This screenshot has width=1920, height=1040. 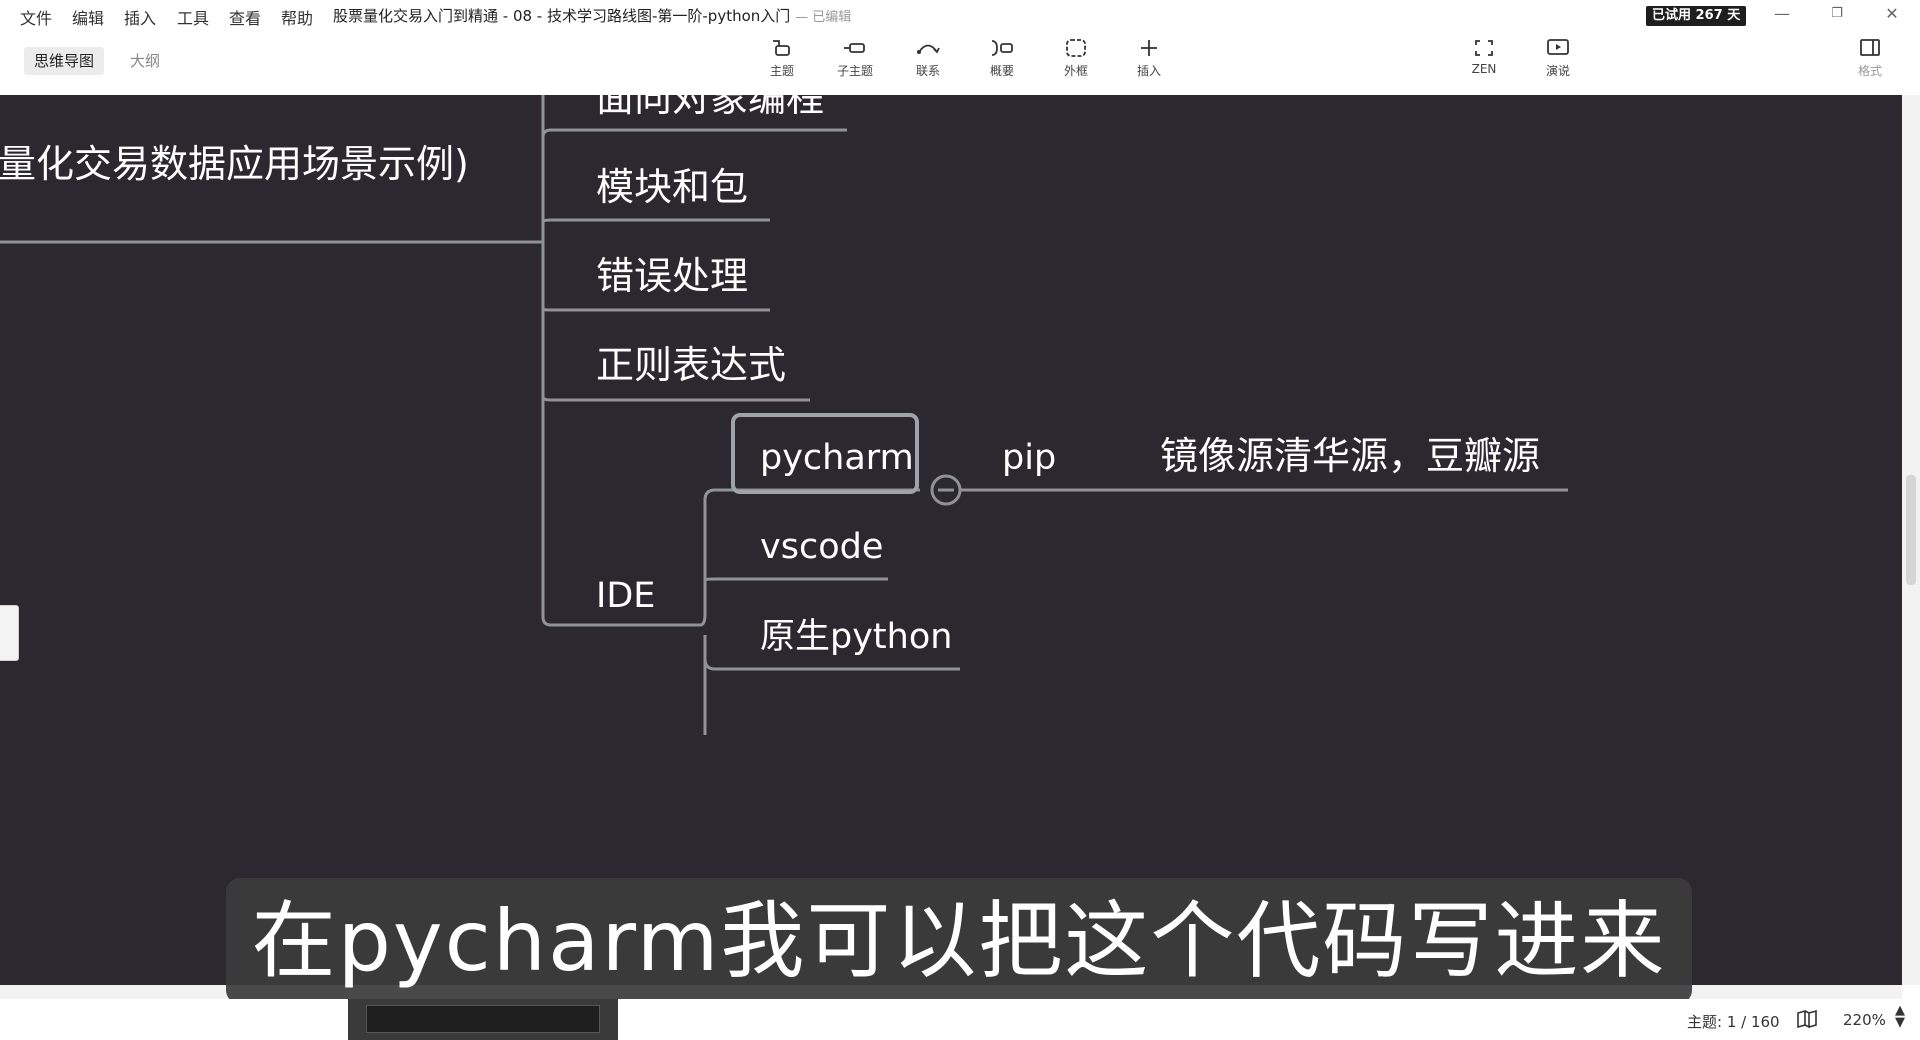 What do you see at coordinates (928, 49) in the screenshot?
I see `relationship-icon` at bounding box center [928, 49].